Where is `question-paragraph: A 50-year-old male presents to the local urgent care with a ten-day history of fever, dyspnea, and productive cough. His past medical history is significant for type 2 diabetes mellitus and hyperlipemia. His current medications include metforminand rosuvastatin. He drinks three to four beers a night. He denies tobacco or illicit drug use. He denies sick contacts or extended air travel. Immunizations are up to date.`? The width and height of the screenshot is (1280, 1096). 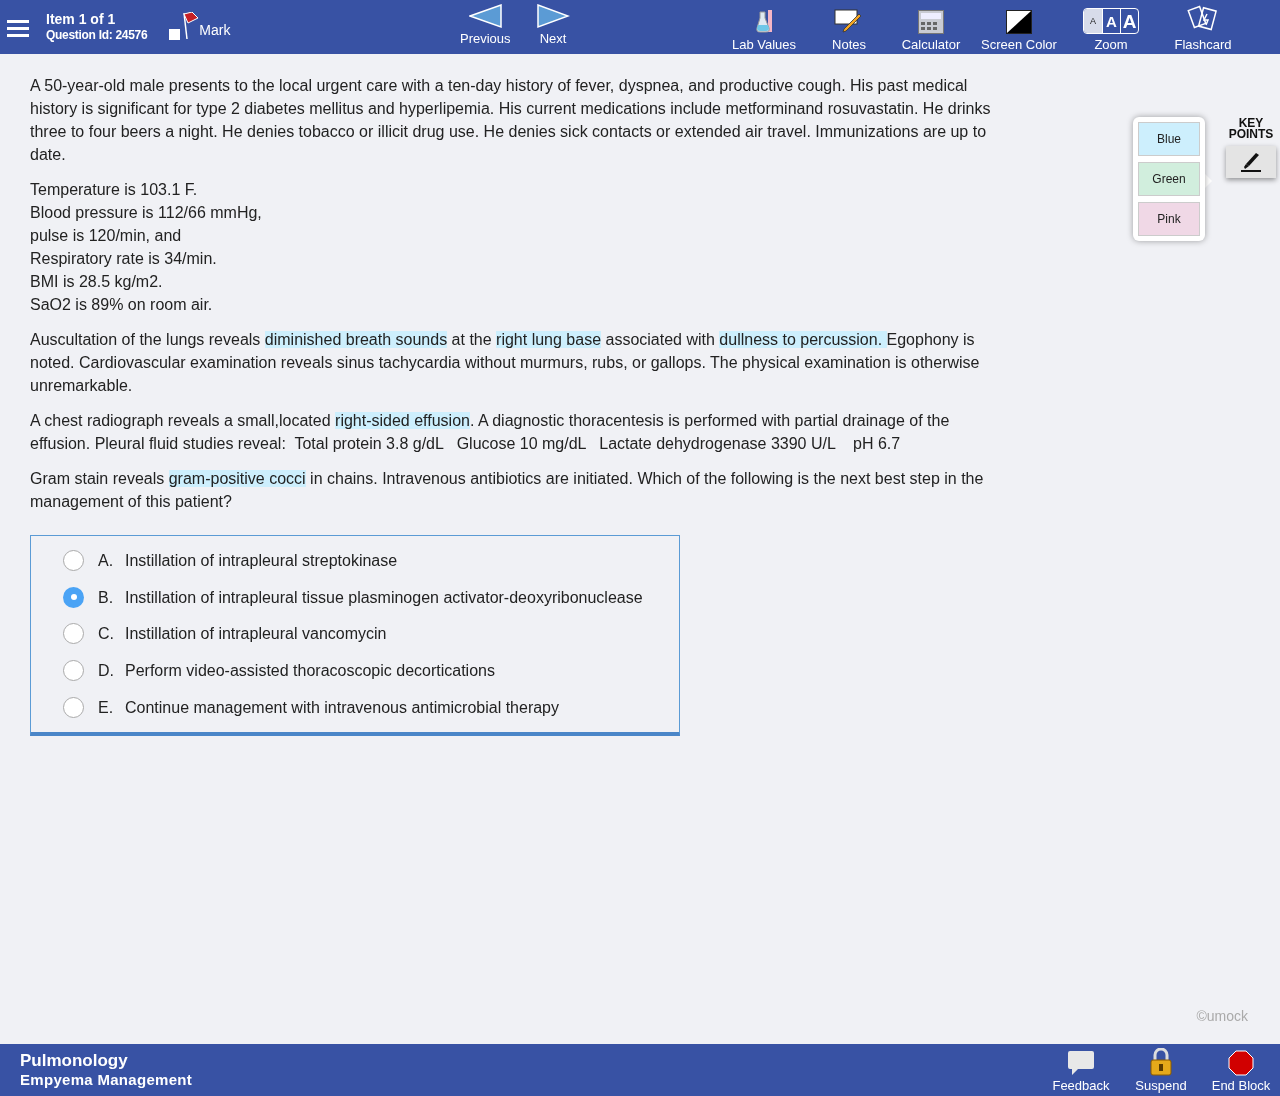
question-paragraph: A 50-year-old male presents to the local urgent care with a ten-day history of fever, dyspnea, and productive cough. His past medical history is significant for type 2 diabetes mellitus and hyperlipemia. His current medications include metforminand rosuvastatin. He drinks three to four beers a night. He denies tobacco or illicit drug use. He denies sick contacts or extended air travel. Immunizations are up to date. is located at coordinates (511, 120).